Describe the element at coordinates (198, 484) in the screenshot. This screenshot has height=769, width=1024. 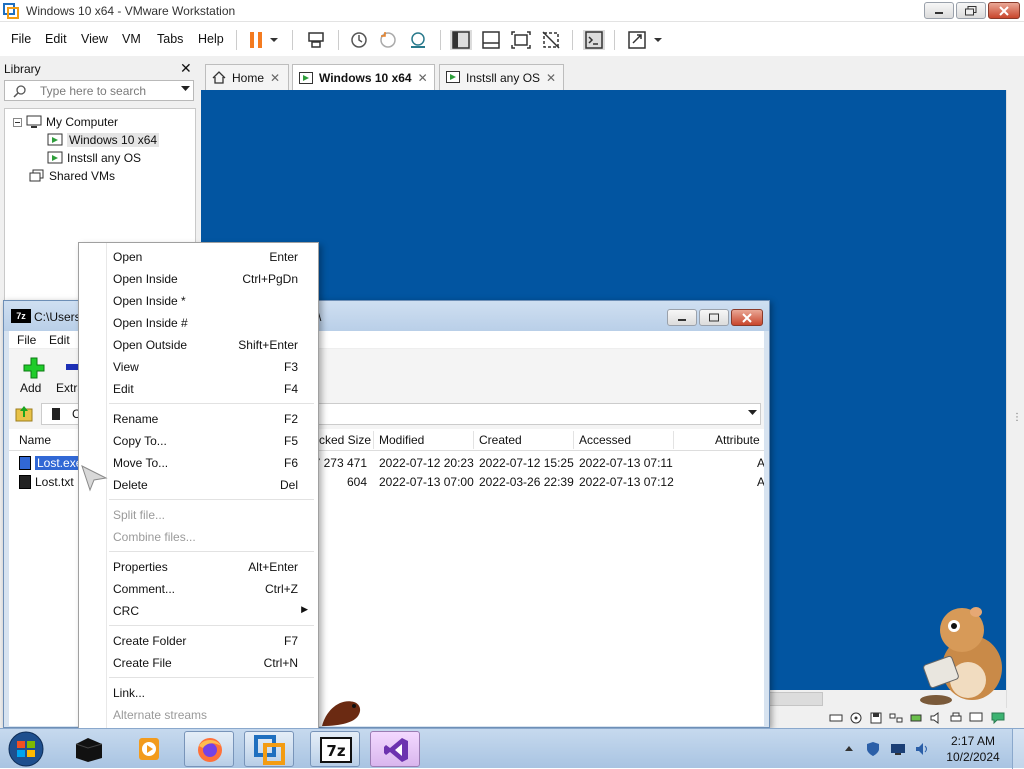
I see `menu-item-delete: Delete Del` at that location.